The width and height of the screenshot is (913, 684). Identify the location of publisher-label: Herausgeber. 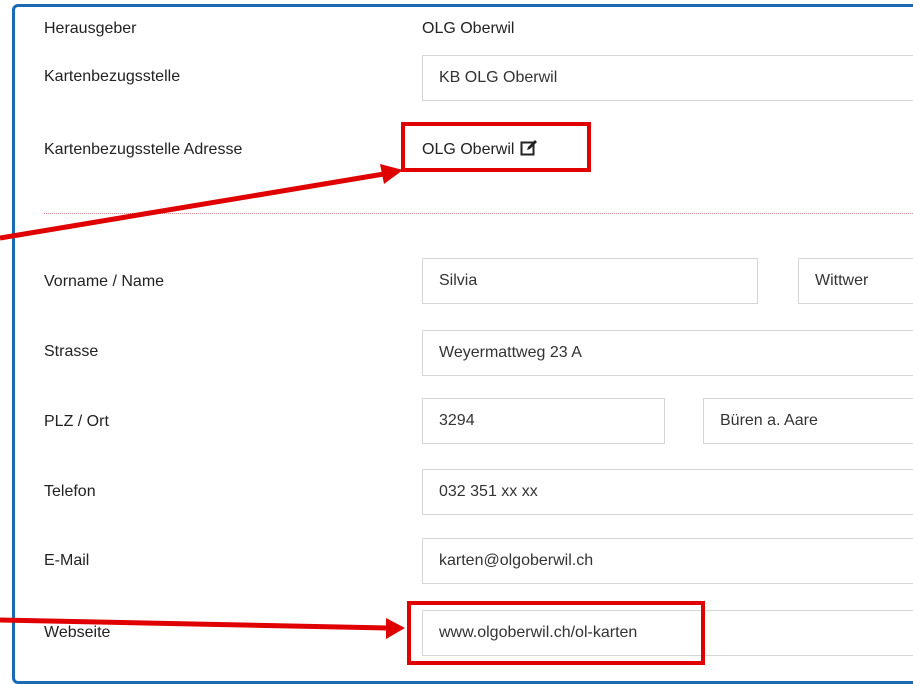
(90, 28).